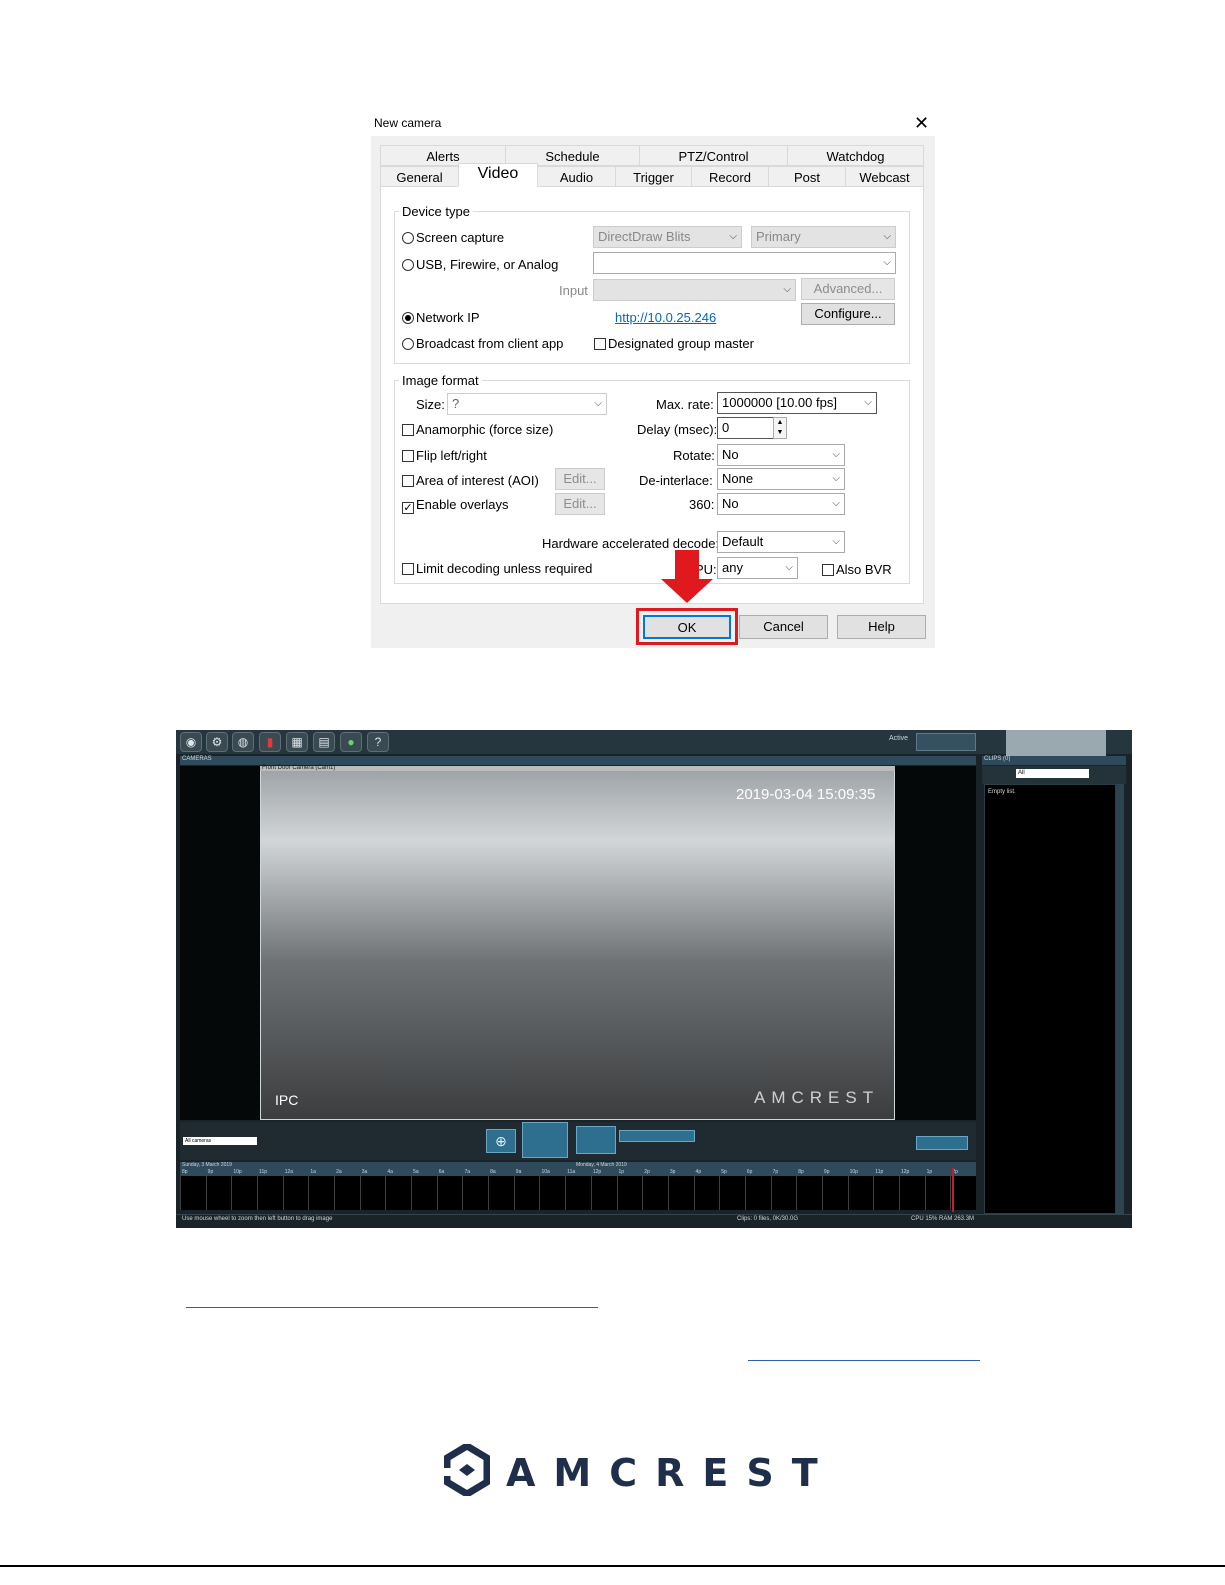 The height and width of the screenshot is (1585, 1225). I want to click on ok-button: OK, so click(687, 627).